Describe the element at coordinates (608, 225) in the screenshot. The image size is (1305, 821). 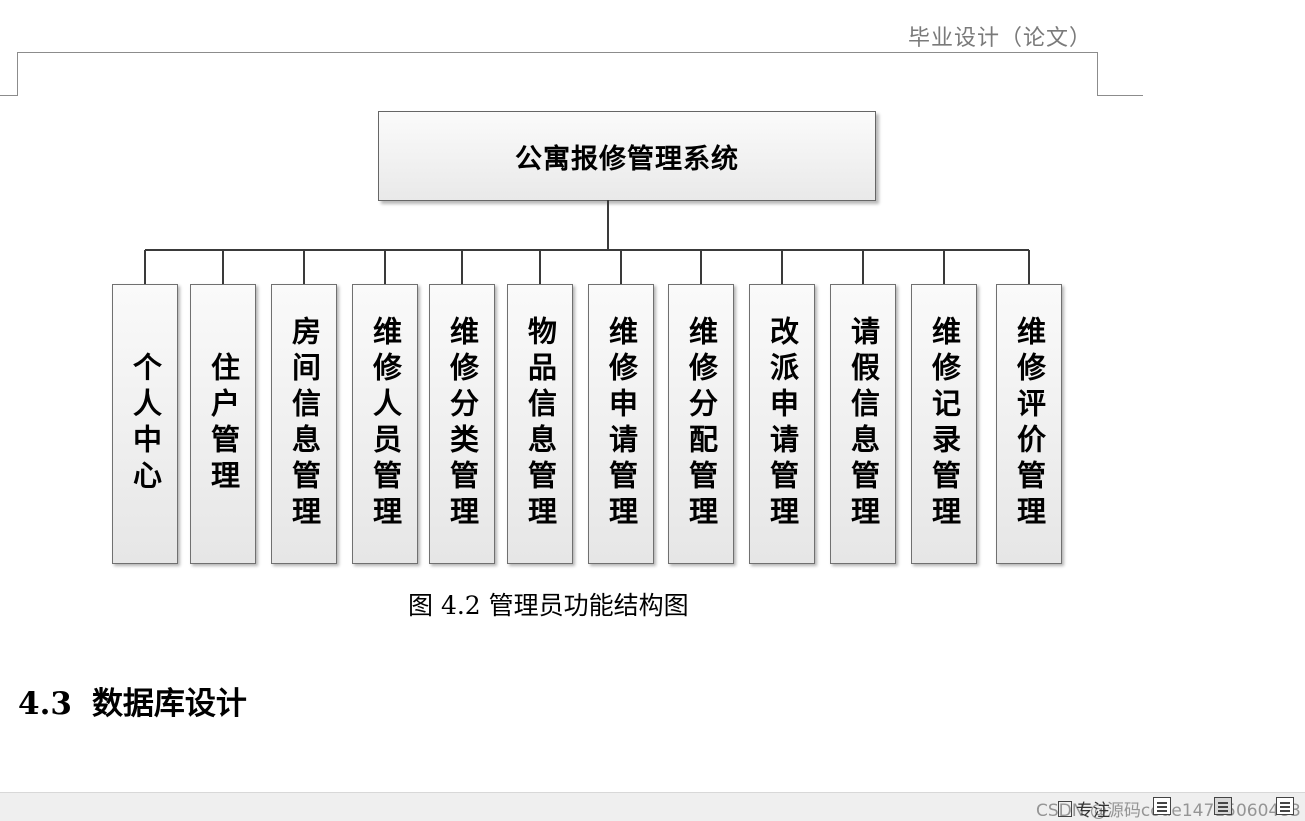
I see `root-connector` at that location.